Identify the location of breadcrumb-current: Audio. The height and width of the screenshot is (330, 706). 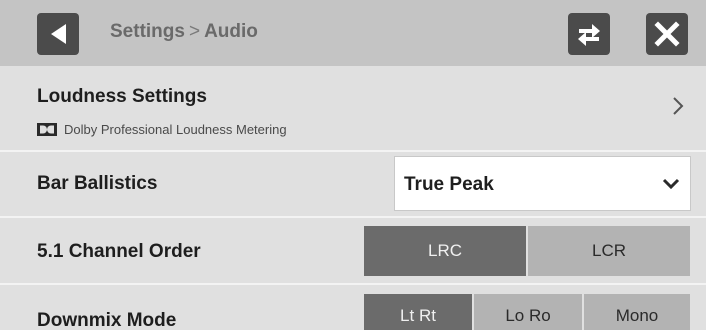
(231, 31).